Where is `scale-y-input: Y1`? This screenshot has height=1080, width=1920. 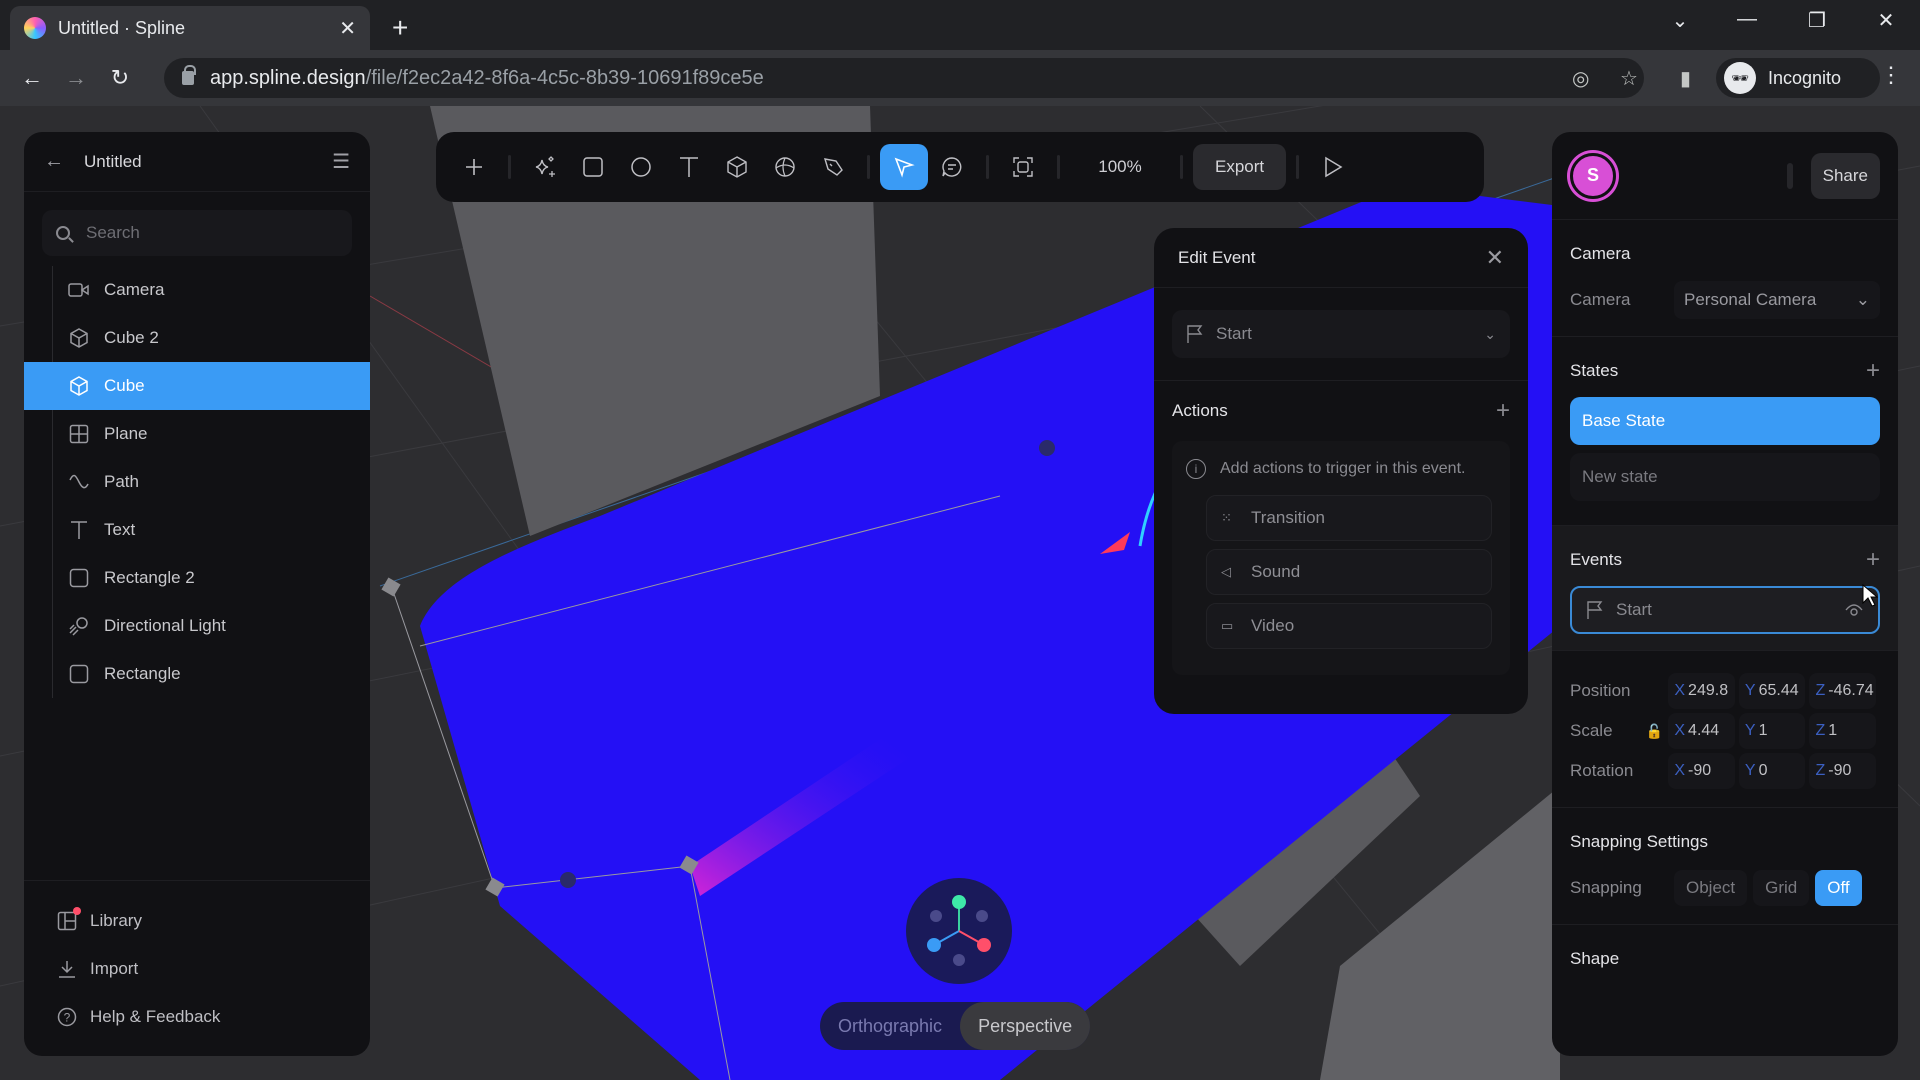 scale-y-input: Y1 is located at coordinates (1772, 731).